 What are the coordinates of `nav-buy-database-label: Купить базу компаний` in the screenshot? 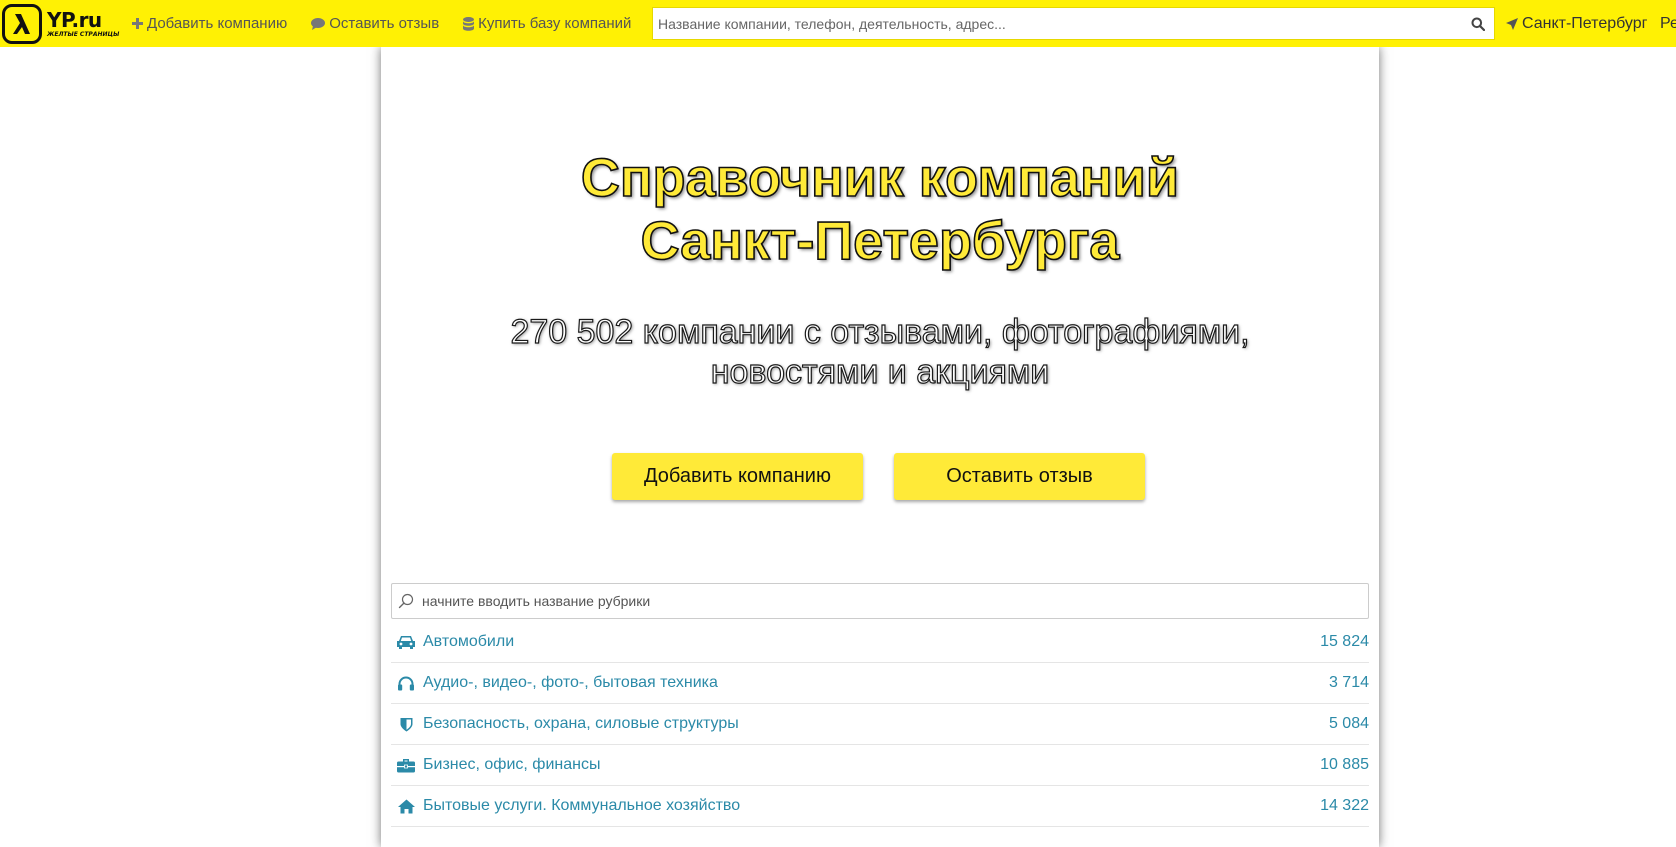 It's located at (555, 23).